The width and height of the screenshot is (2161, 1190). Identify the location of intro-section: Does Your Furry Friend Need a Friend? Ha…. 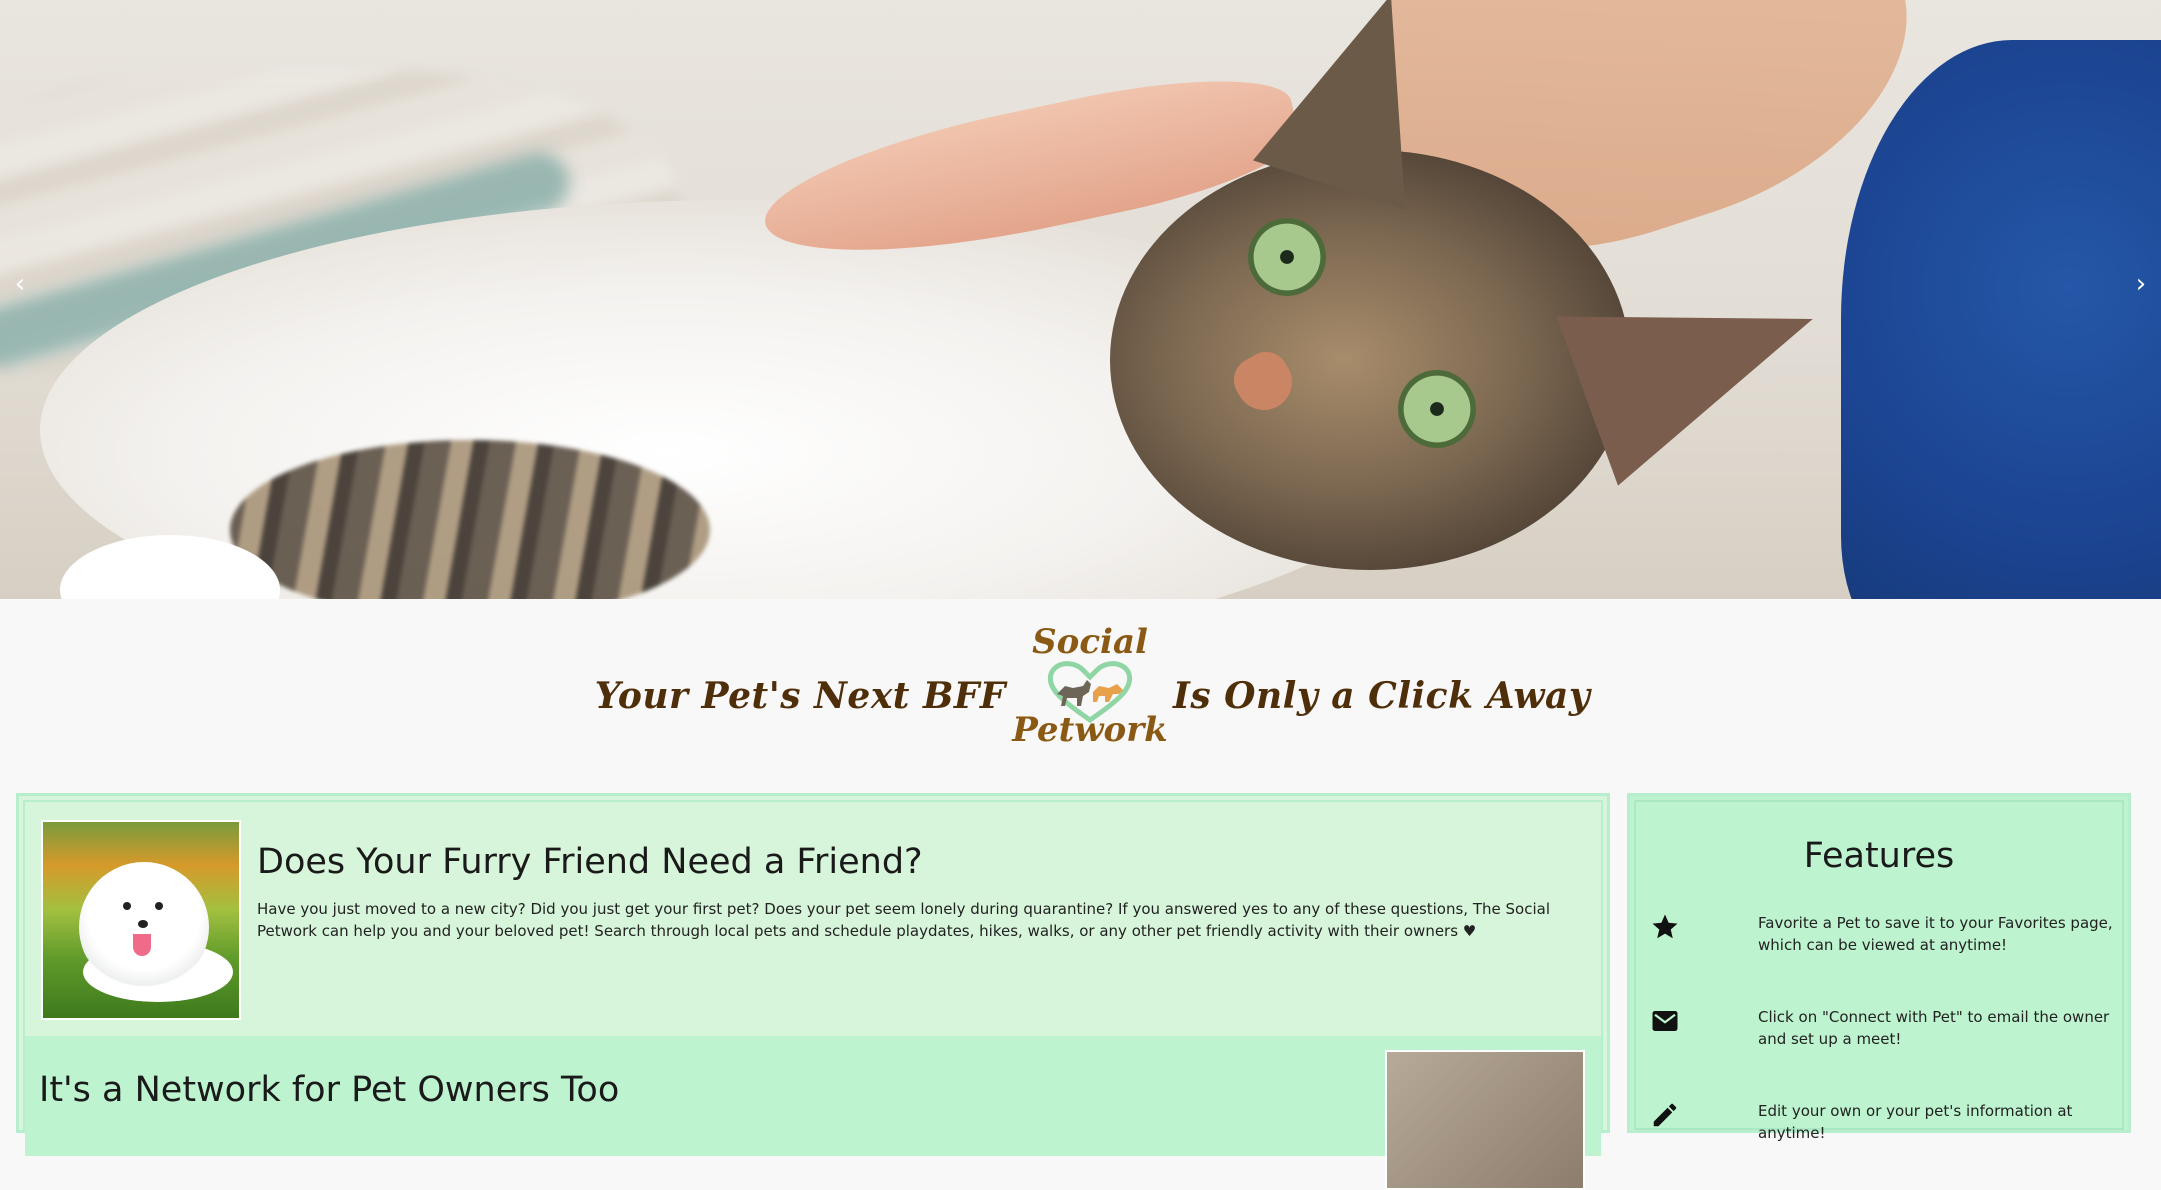
(813, 919).